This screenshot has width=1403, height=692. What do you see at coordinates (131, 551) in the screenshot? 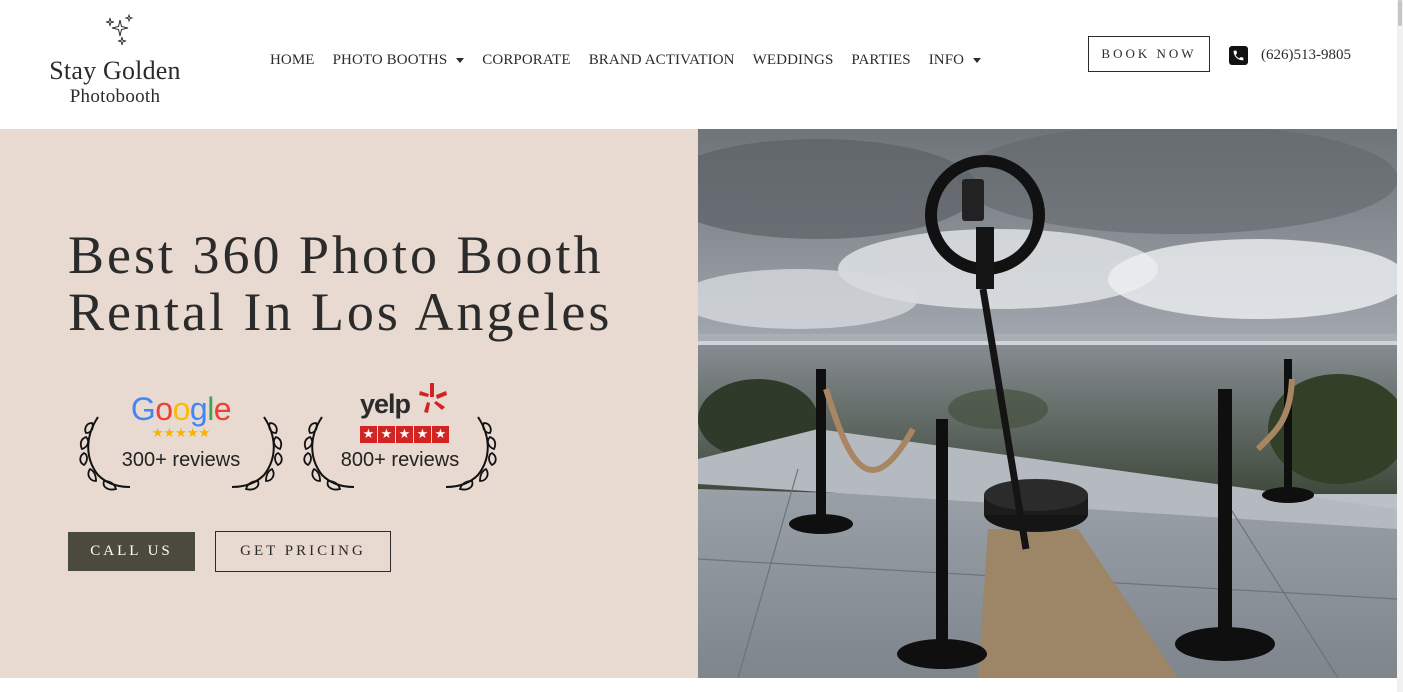
I see `call-us-button: CALL US` at bounding box center [131, 551].